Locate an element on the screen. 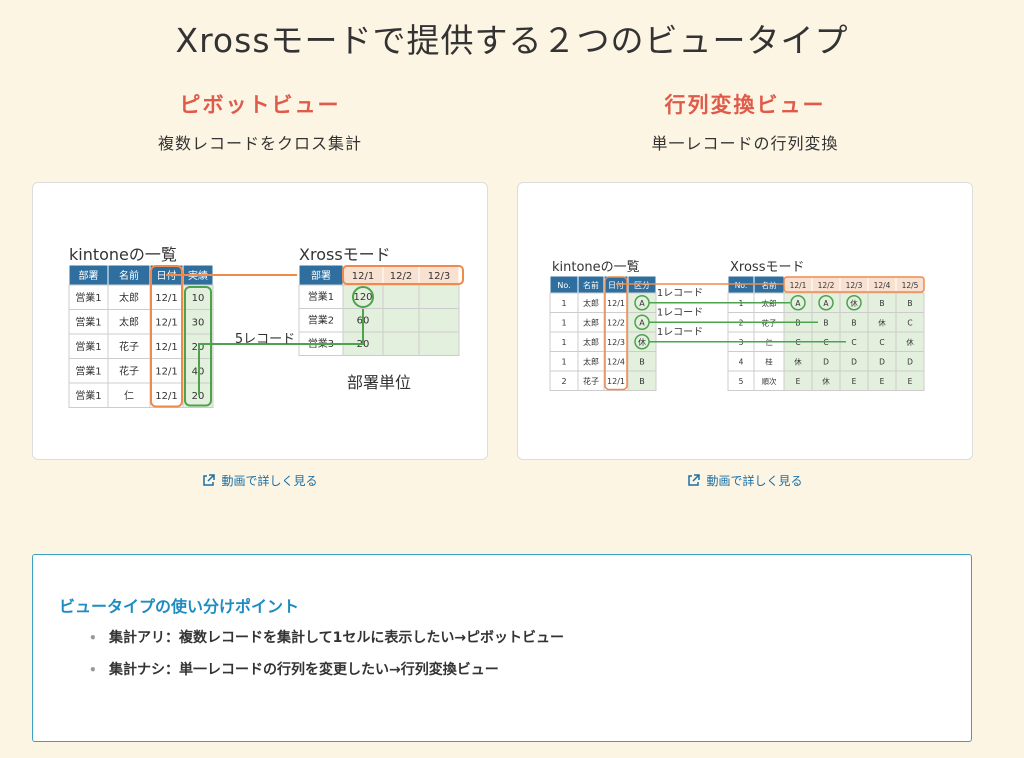  table-cell-text: 仁 is located at coordinates (129, 396).